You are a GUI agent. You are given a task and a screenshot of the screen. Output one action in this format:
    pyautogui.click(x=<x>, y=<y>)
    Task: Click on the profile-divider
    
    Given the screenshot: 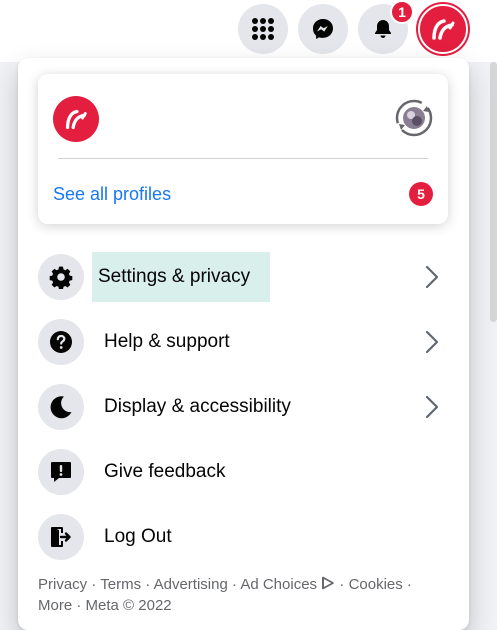 What is the action you would take?
    pyautogui.click(x=243, y=158)
    